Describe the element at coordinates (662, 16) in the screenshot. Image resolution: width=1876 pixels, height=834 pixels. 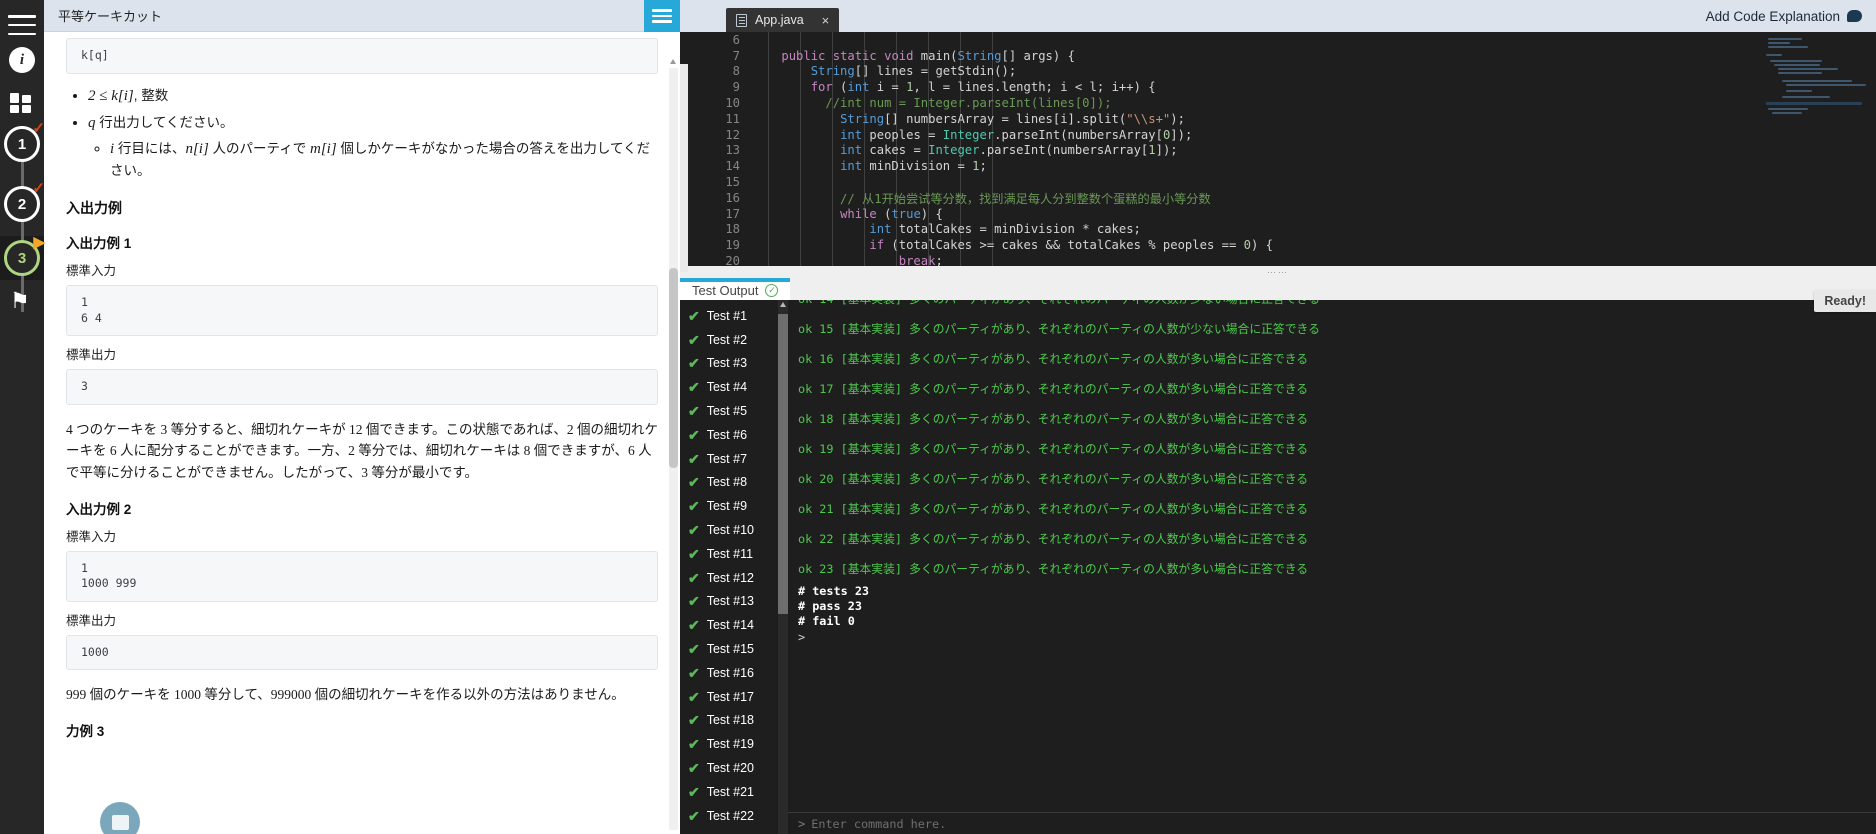
I see `outline-toggle-button` at that location.